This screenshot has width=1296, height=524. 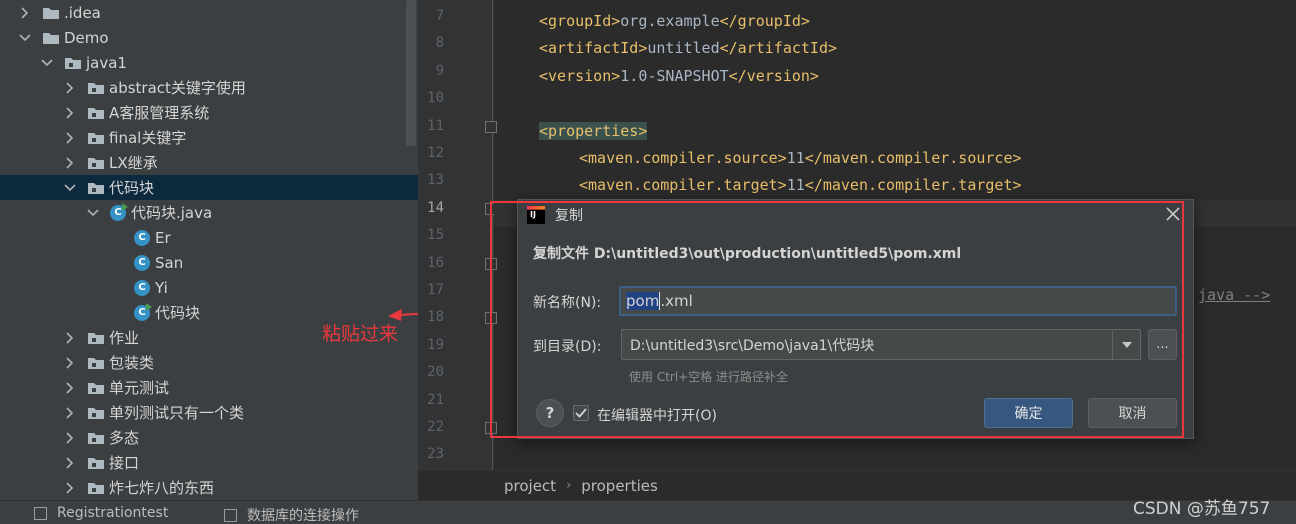 What do you see at coordinates (752, 345) in the screenshot?
I see `target-dir-value: D:\untitled3\src\Demo\java1\代码块` at bounding box center [752, 345].